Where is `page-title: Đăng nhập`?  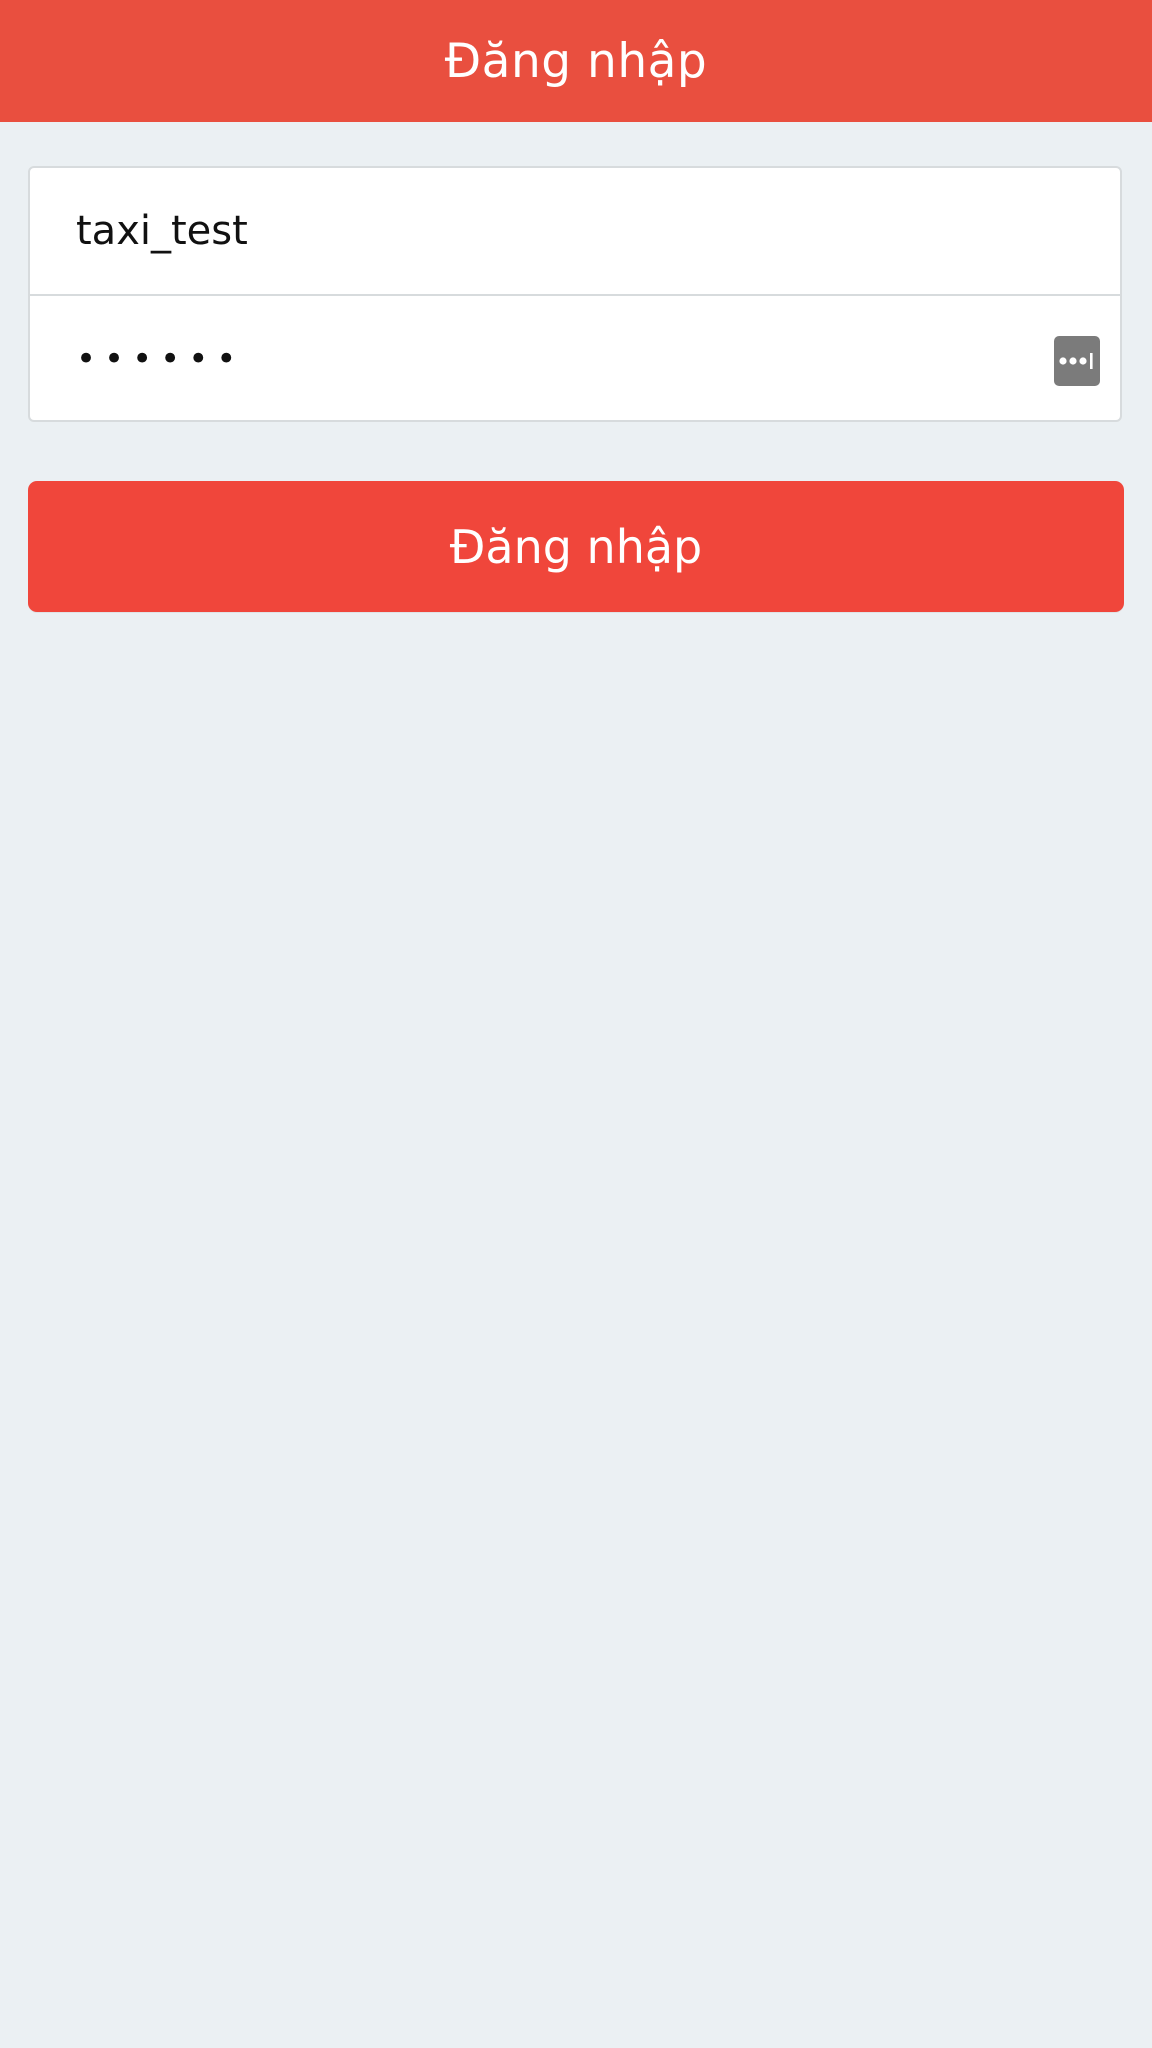
page-title: Đăng nhập is located at coordinates (576, 61).